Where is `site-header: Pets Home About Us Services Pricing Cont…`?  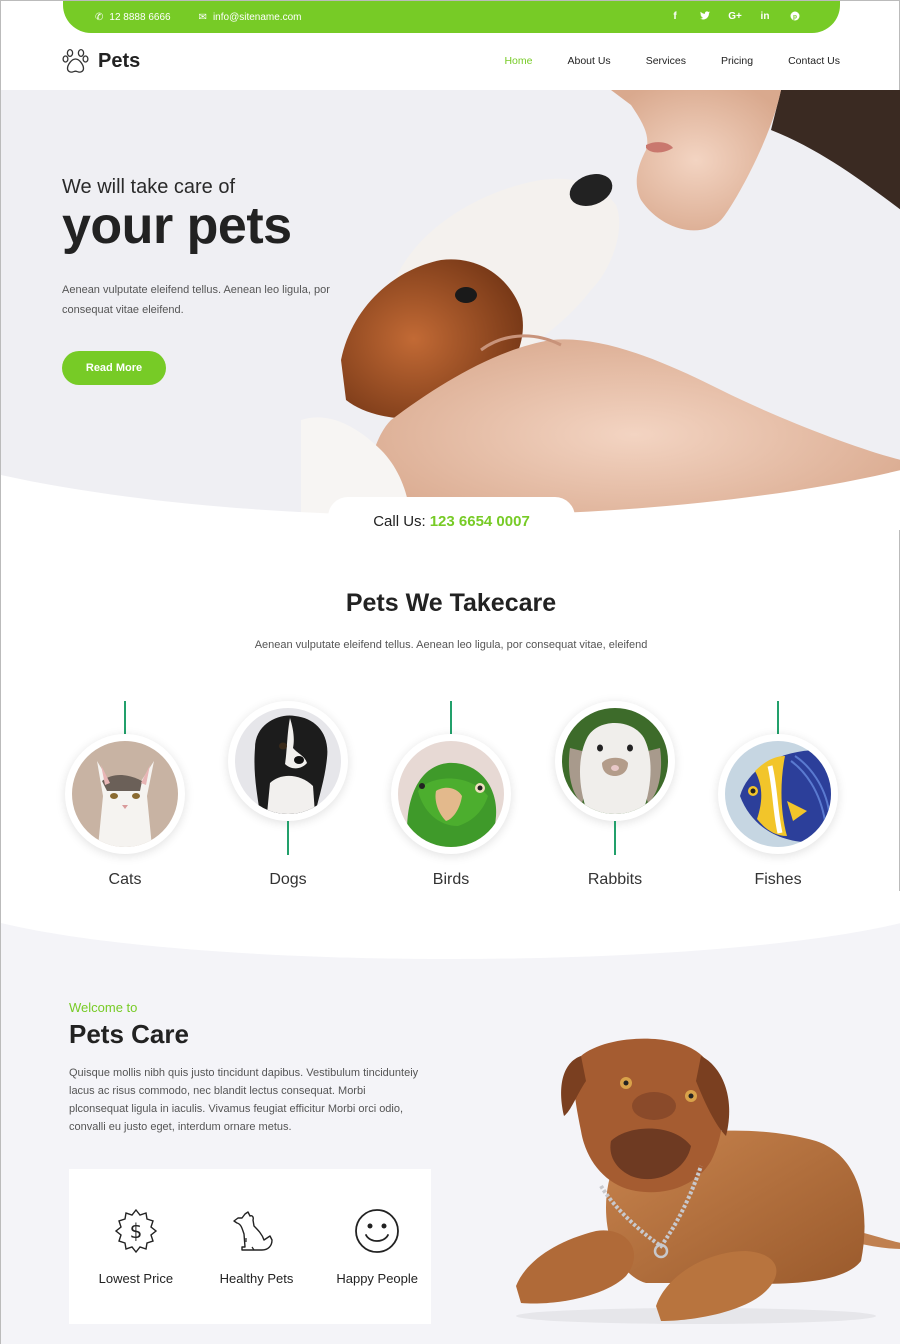
site-header: Pets Home About Us Services Pricing Cont… is located at coordinates (450, 61).